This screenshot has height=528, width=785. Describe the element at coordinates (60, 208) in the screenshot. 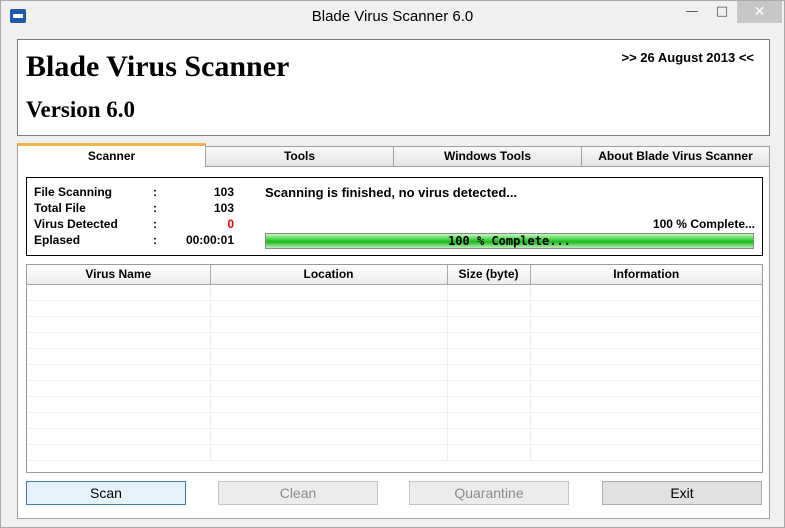

I see `stat-label: Total File` at that location.